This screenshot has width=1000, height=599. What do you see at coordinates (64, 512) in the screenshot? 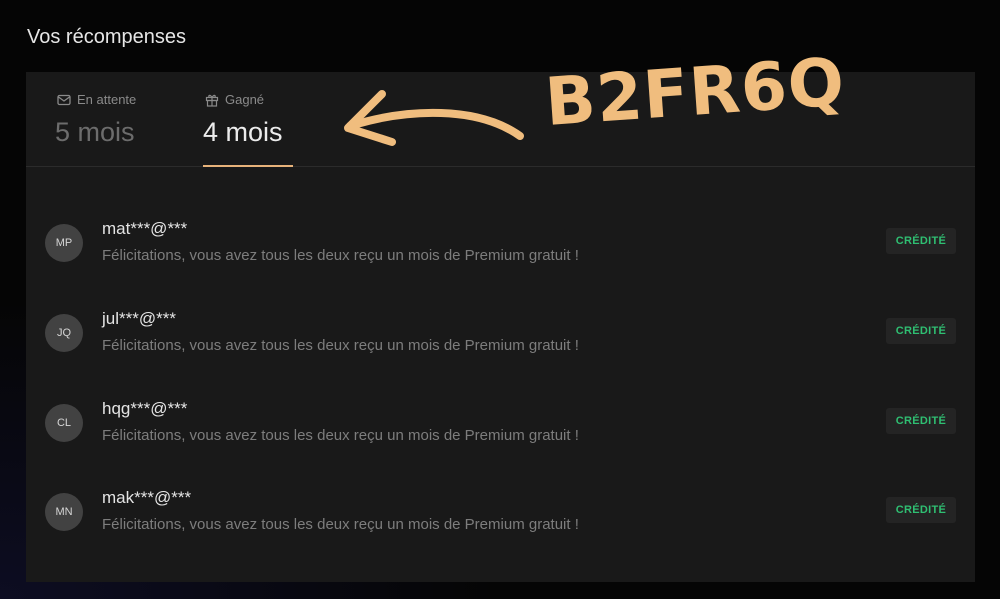
I see `avatar: MN` at bounding box center [64, 512].